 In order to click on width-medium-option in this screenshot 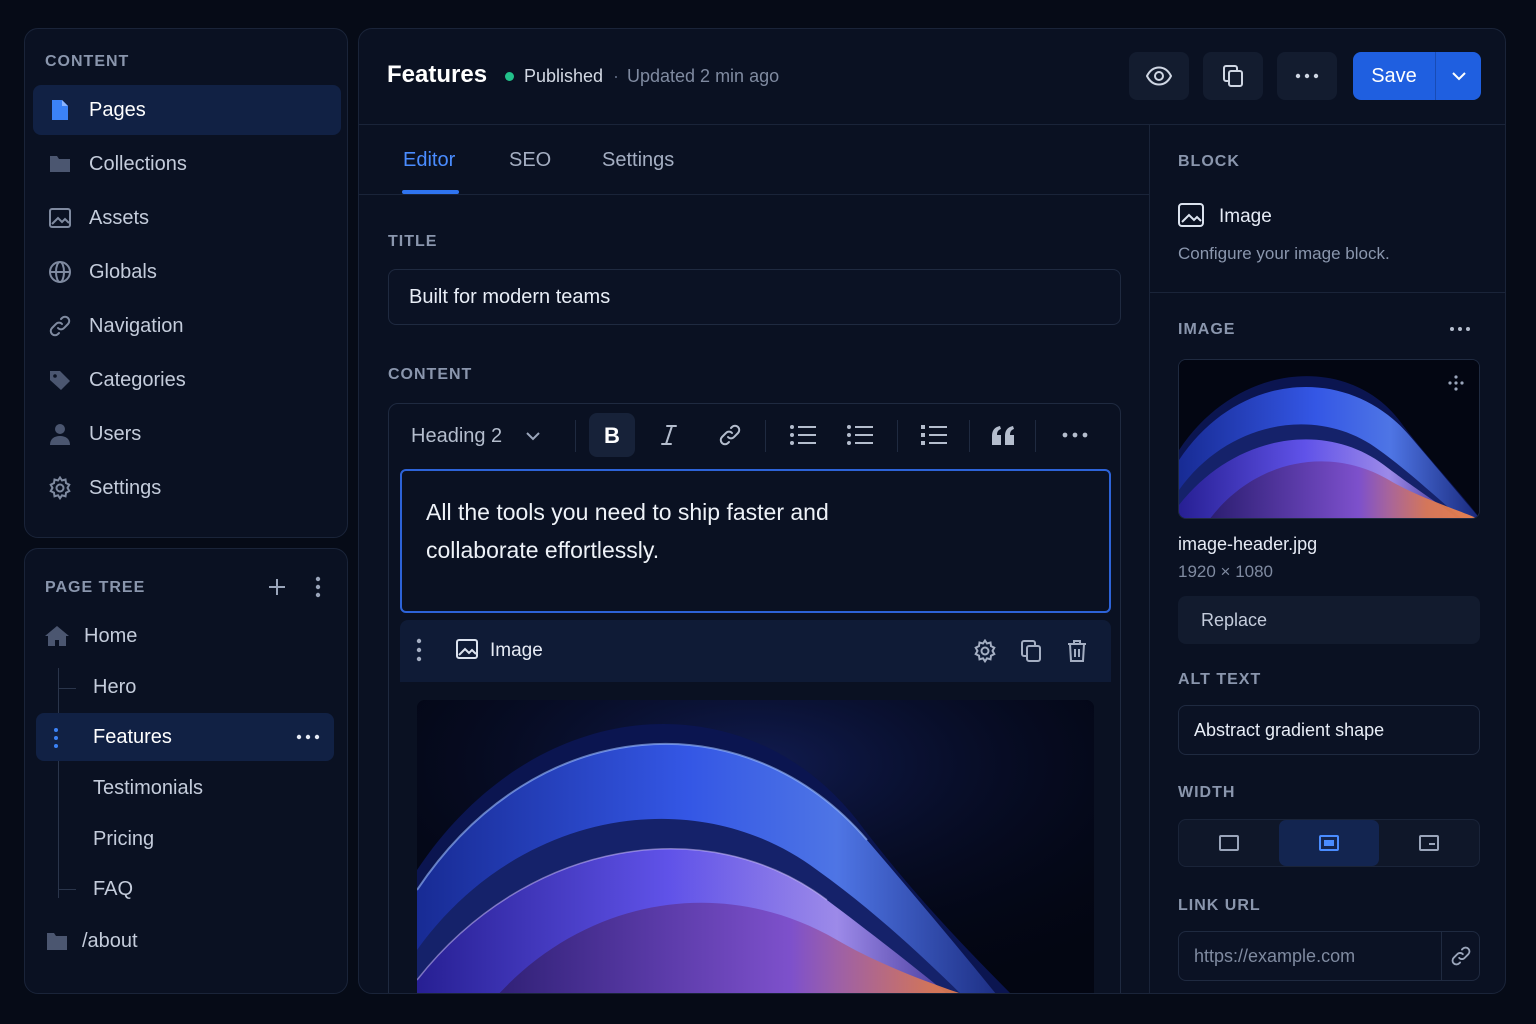, I will do `click(1329, 843)`.